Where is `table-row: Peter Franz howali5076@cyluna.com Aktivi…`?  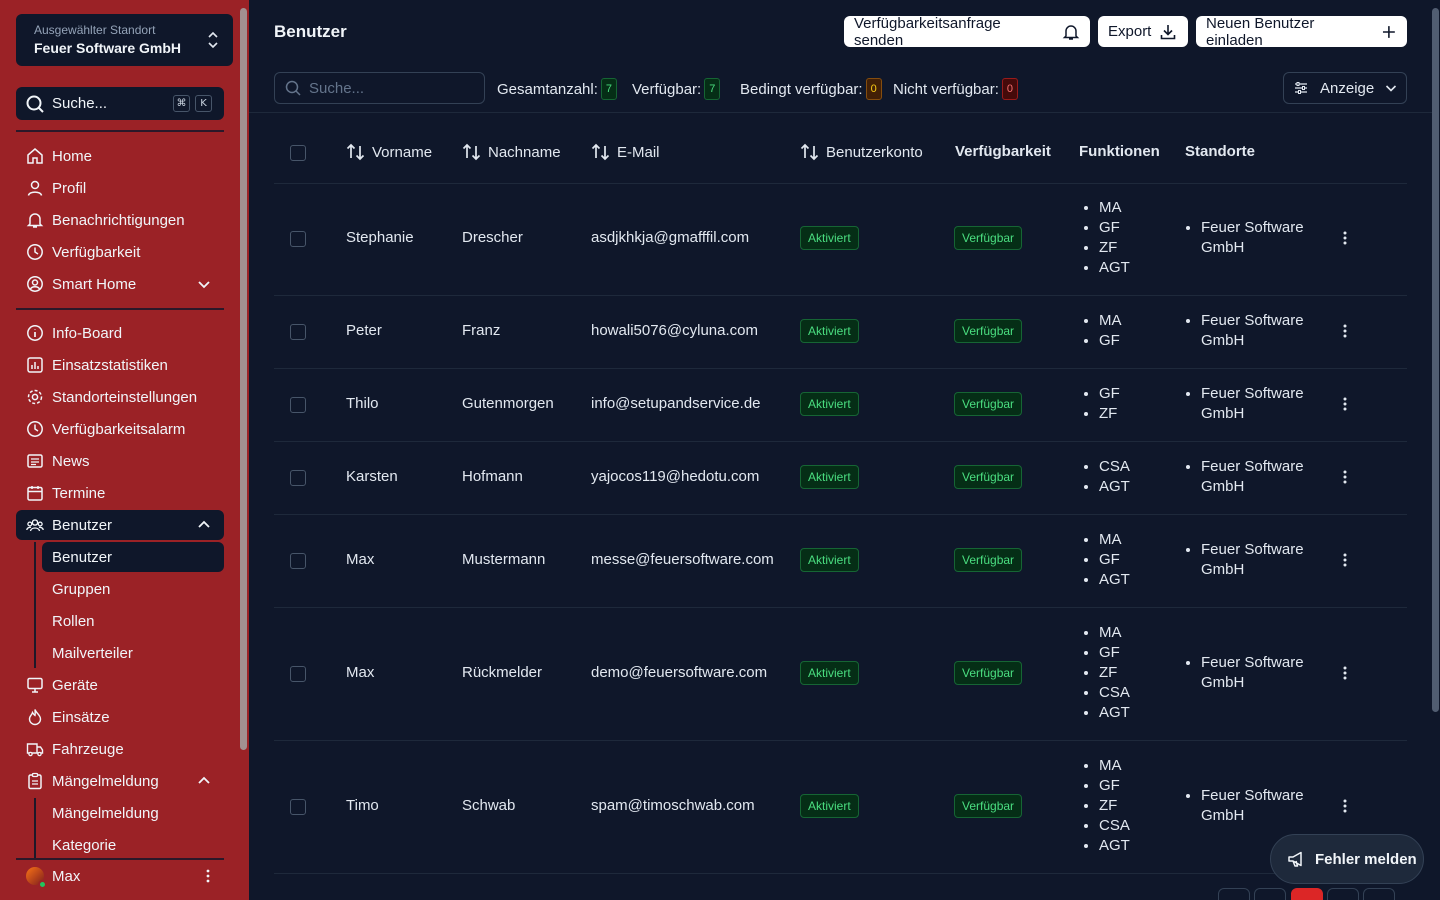 table-row: Peter Franz howali5076@cyluna.com Aktivi… is located at coordinates (840, 332).